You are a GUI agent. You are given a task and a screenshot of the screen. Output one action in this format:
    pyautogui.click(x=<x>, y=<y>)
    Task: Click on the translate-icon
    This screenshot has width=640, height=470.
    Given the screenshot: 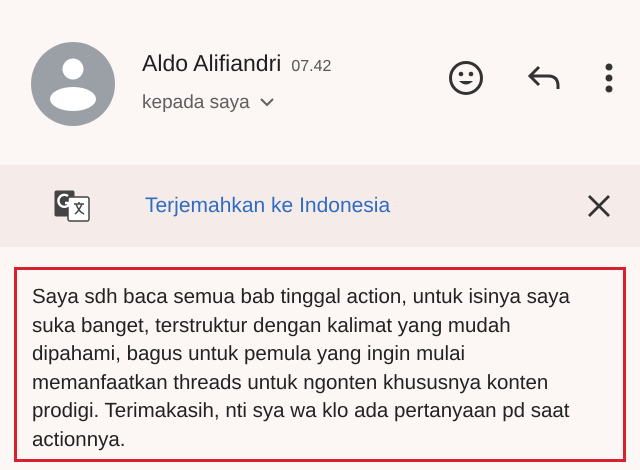 What is the action you would take?
    pyautogui.click(x=72, y=206)
    